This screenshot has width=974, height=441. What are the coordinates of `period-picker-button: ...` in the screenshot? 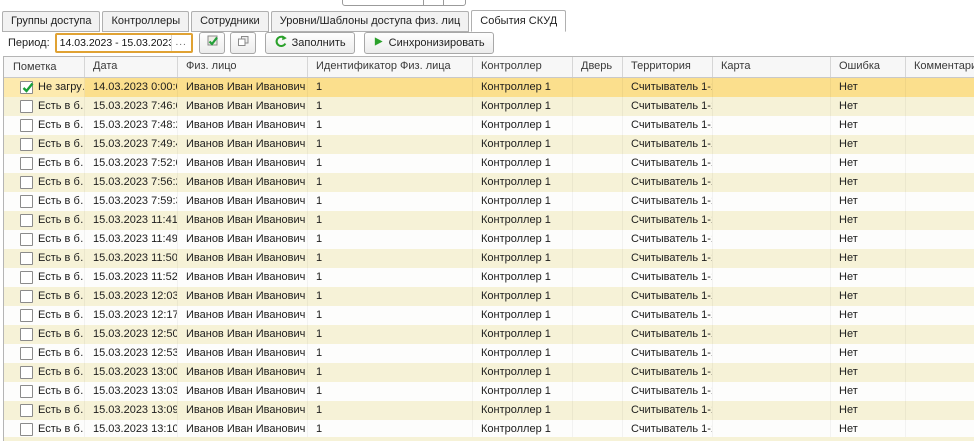 It's located at (180, 42).